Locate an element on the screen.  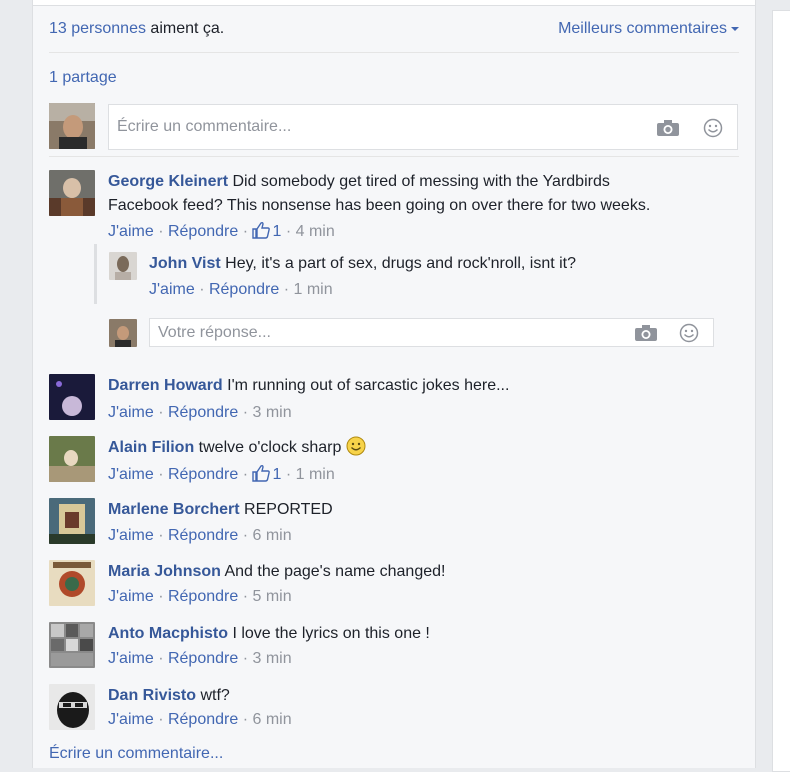
comment-author: Darren Howard is located at coordinates (165, 385).